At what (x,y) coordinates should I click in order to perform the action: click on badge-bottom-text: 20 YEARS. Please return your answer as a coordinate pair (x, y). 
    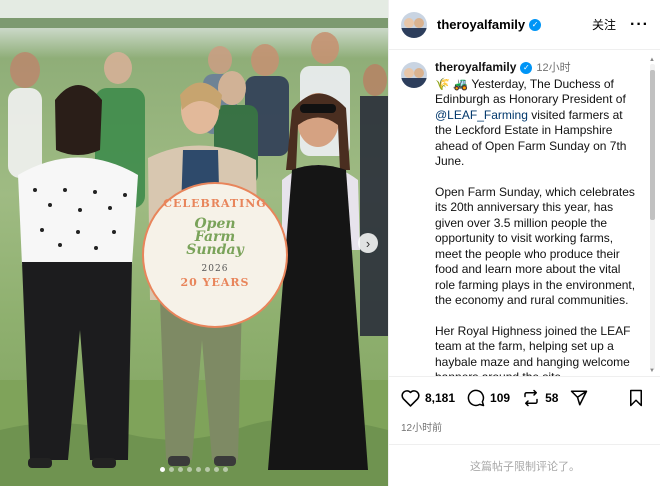
    Looking at the image, I should click on (215, 282).